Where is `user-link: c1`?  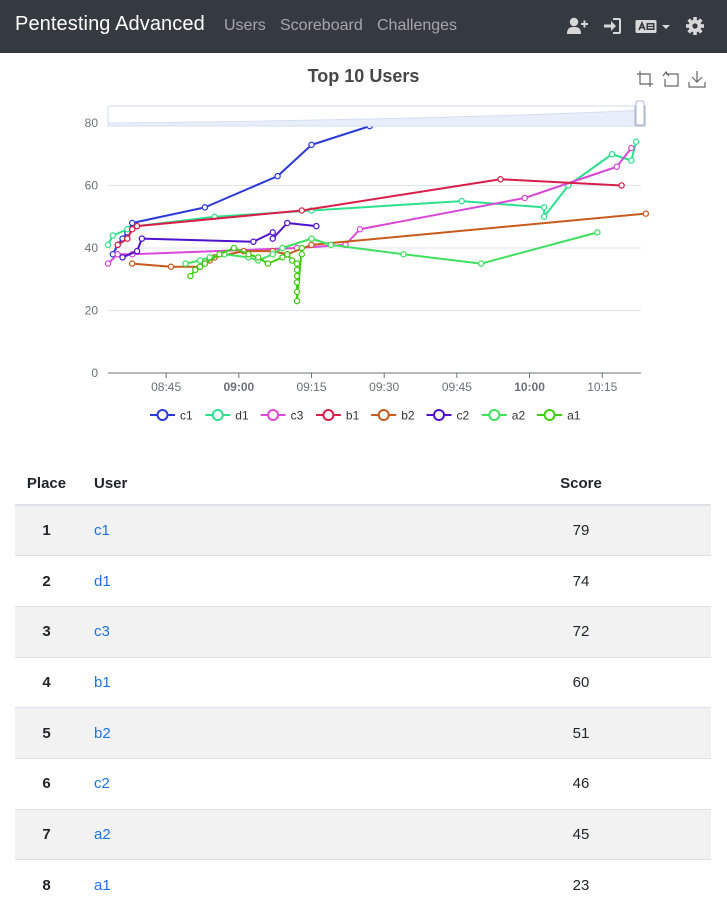
user-link: c1 is located at coordinates (102, 530).